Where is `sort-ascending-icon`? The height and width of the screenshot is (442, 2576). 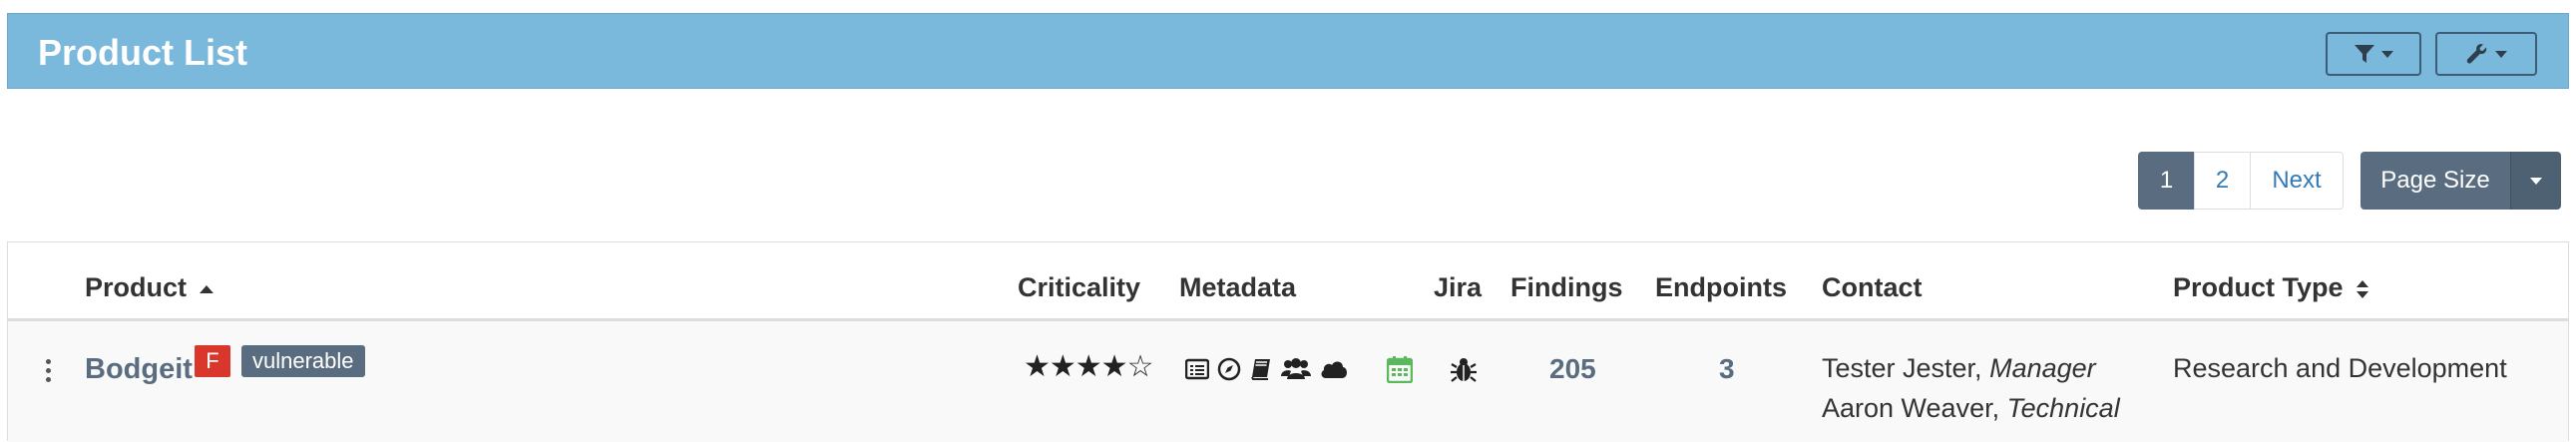
sort-ascending-icon is located at coordinates (206, 288).